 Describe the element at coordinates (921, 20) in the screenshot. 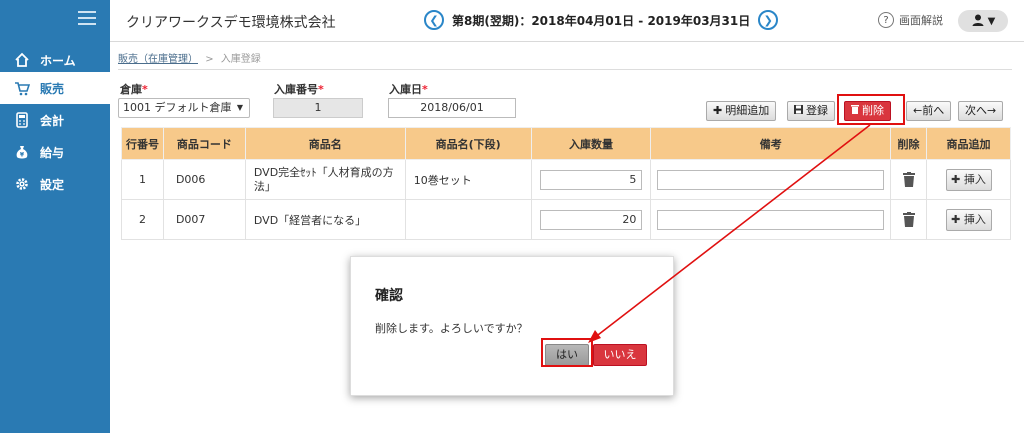

I see `help-label: 画面解説` at that location.